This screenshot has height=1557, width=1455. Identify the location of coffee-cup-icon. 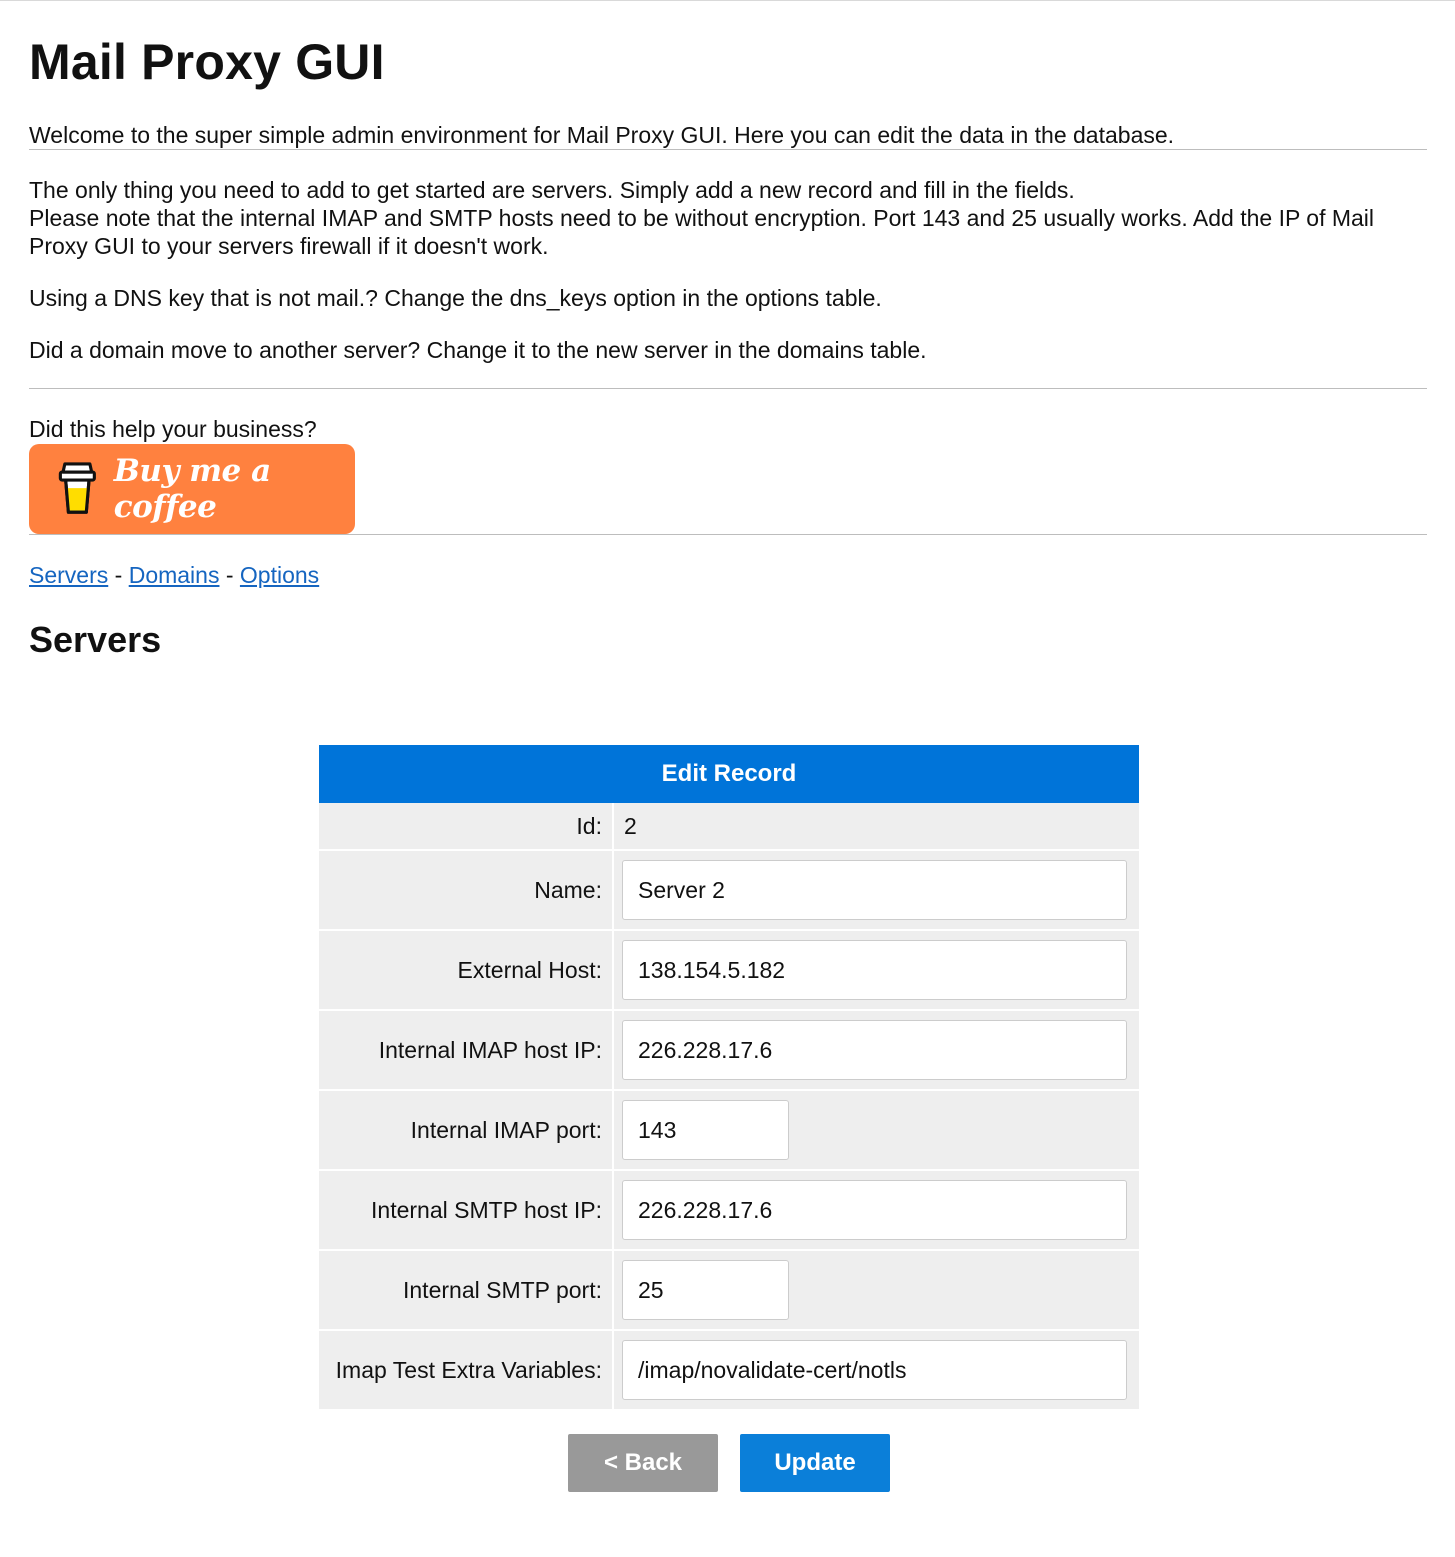
(77, 488).